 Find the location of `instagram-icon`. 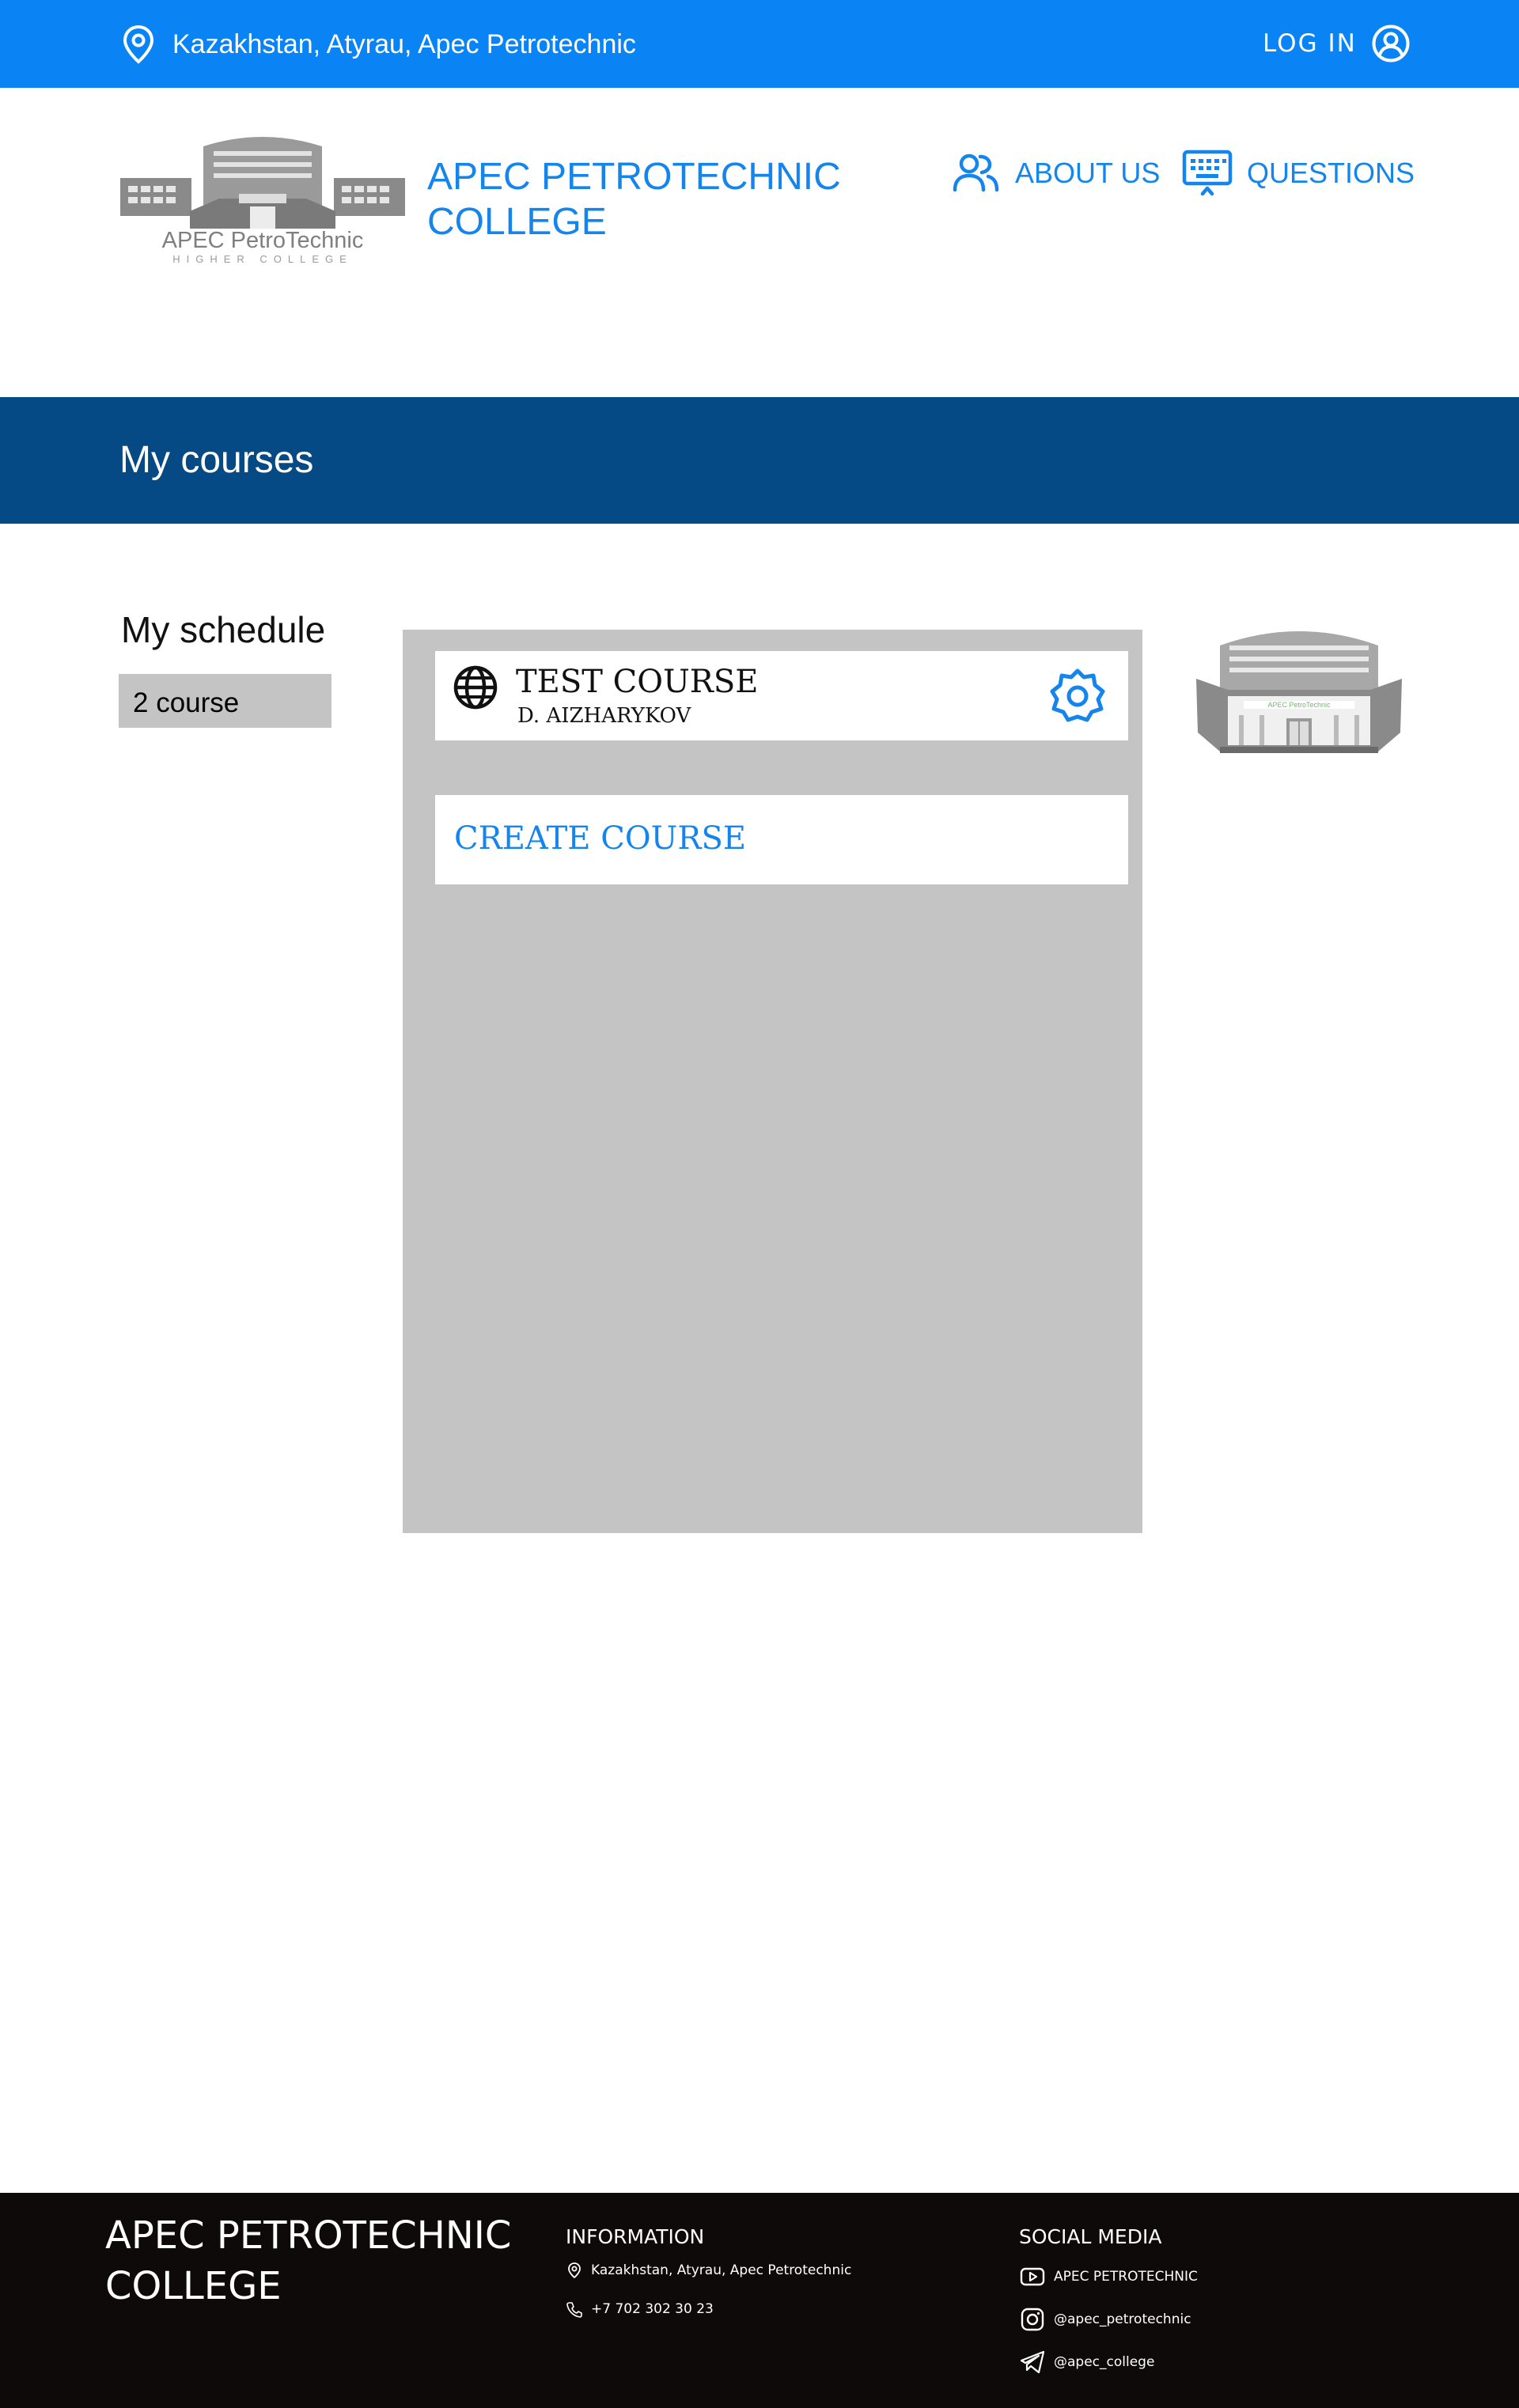

instagram-icon is located at coordinates (1032, 2319).